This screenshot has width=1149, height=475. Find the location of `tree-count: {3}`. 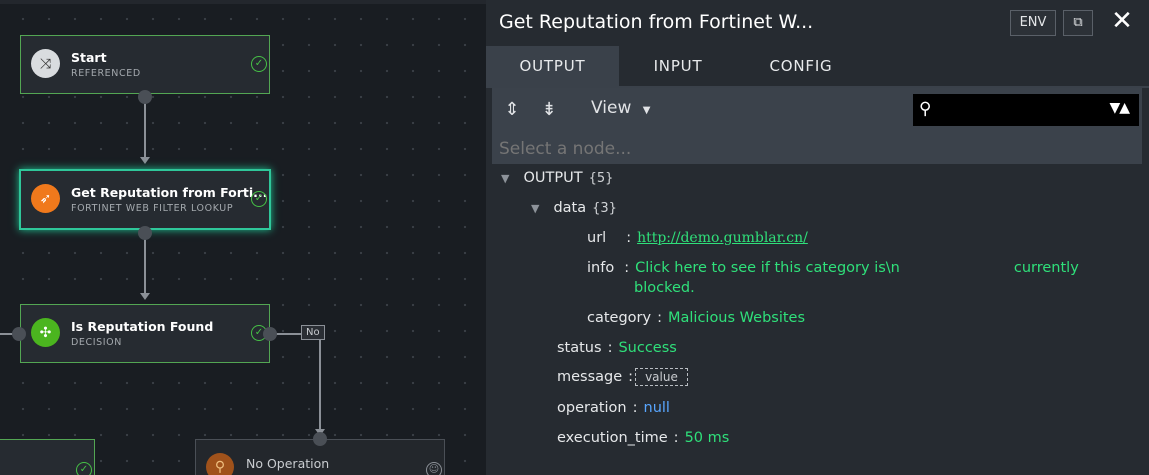

tree-count: {3} is located at coordinates (604, 208).